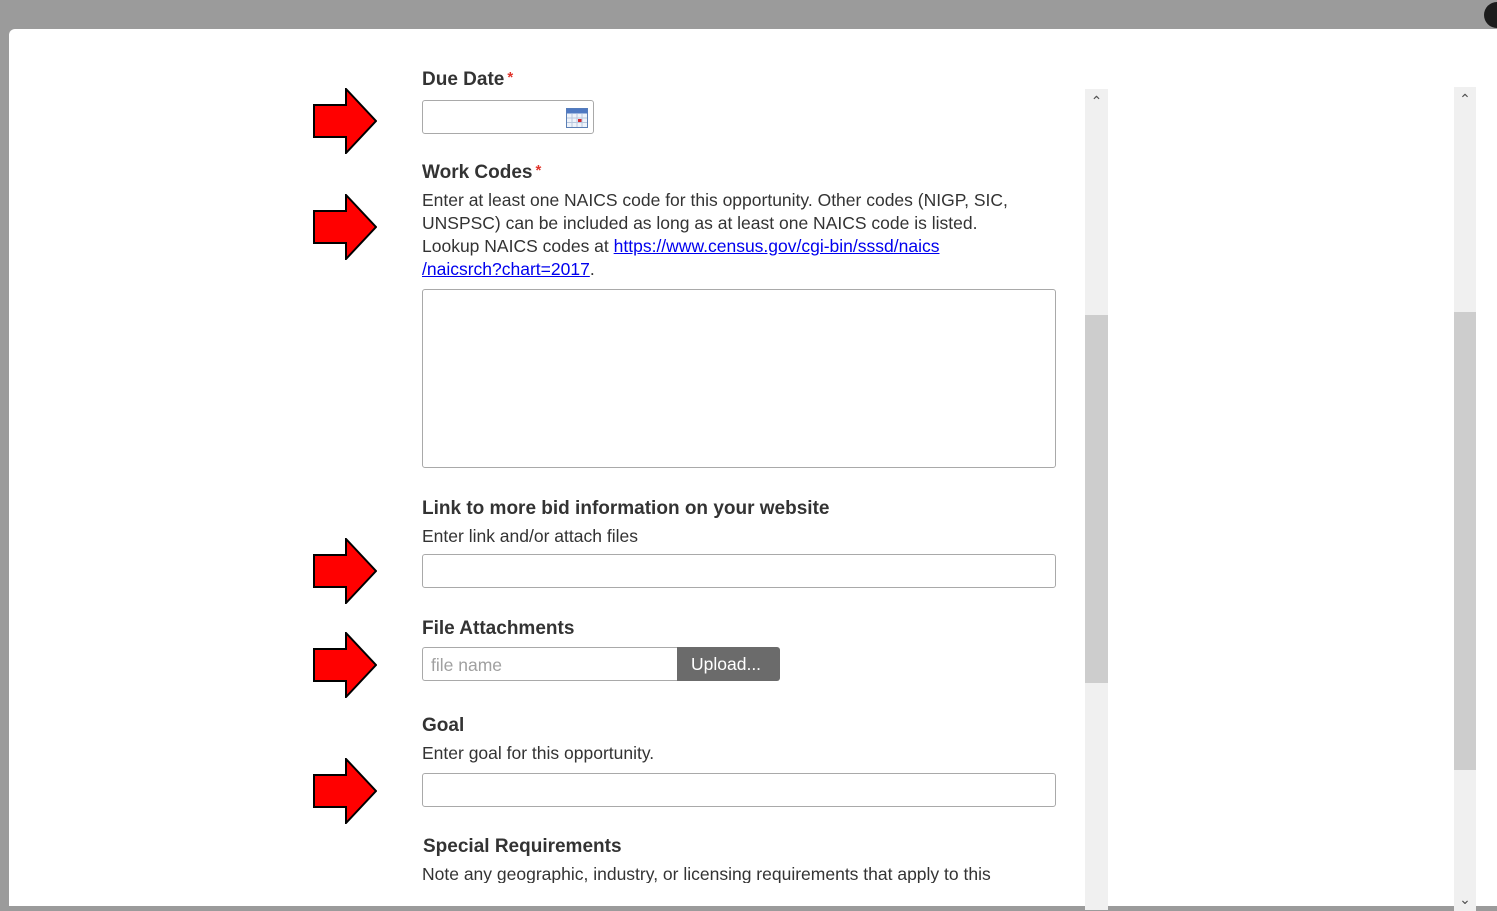 This screenshot has width=1497, height=911. I want to click on modal-scrollbar-thumb, so click(1465, 541).